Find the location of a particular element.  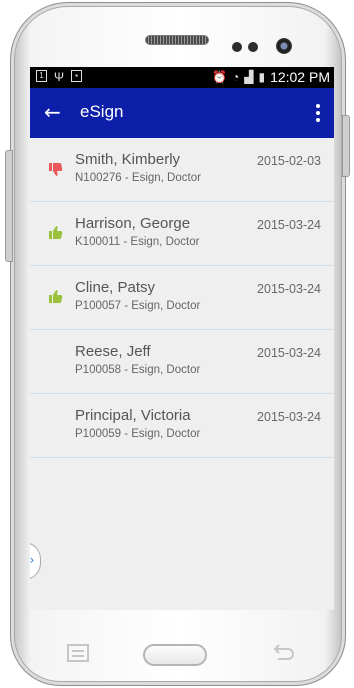

patient-name: Principal, Victoria is located at coordinates (133, 415).